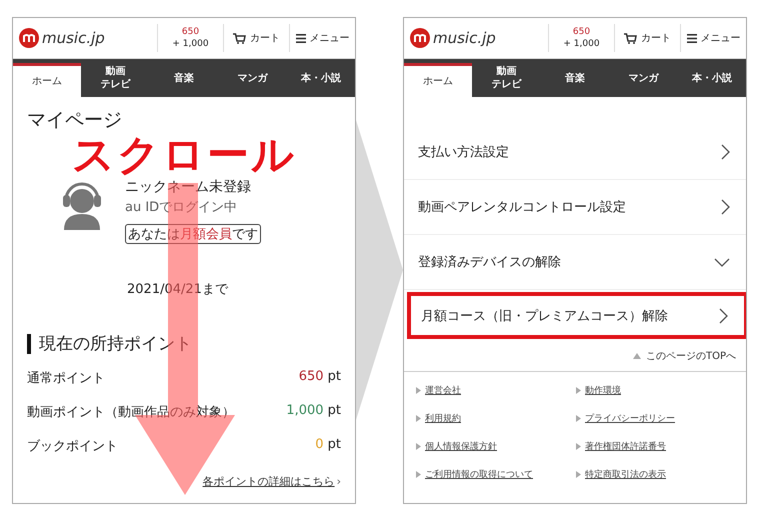 This screenshot has height=519, width=758. What do you see at coordinates (319, 377) in the screenshot?
I see `point-value: 650 pt` at bounding box center [319, 377].